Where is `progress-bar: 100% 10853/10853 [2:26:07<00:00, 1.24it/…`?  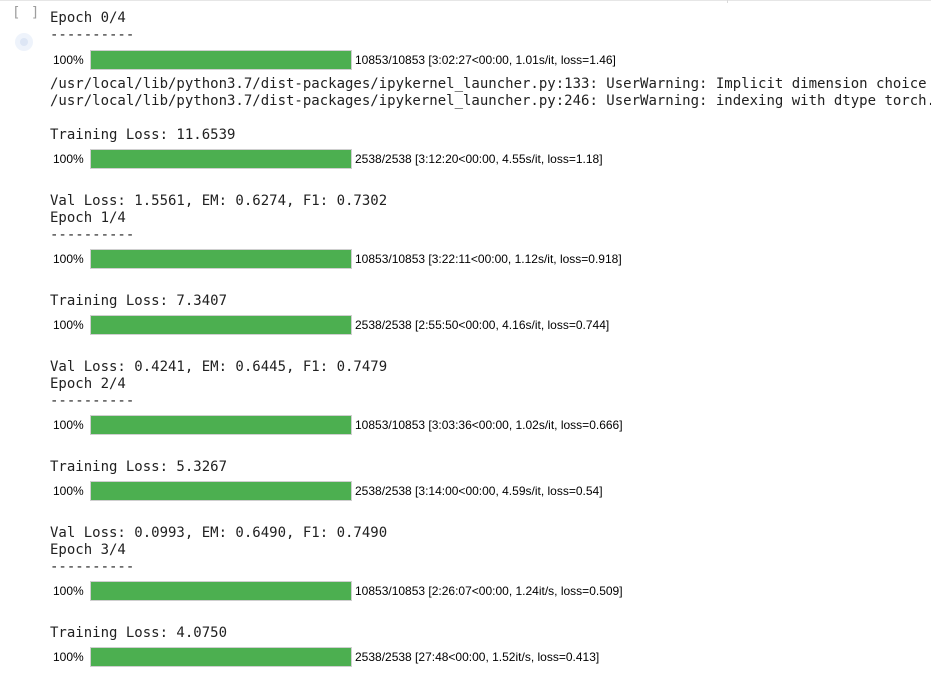 progress-bar: 100% 10853/10853 [2:26:07<00:00, 1.24it/… is located at coordinates (338, 591).